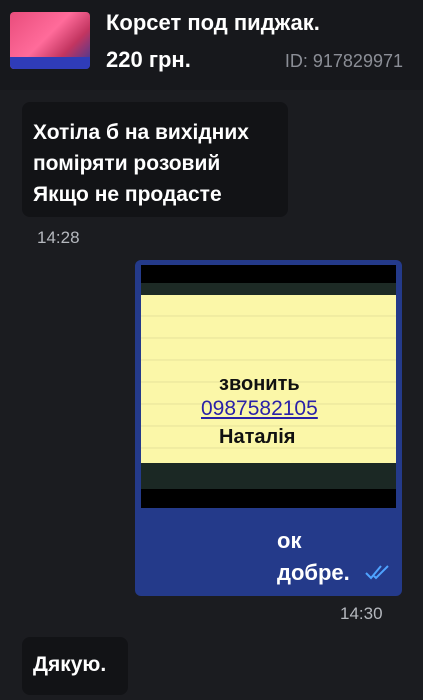  I want to click on message-time: 14:30, so click(361, 613).